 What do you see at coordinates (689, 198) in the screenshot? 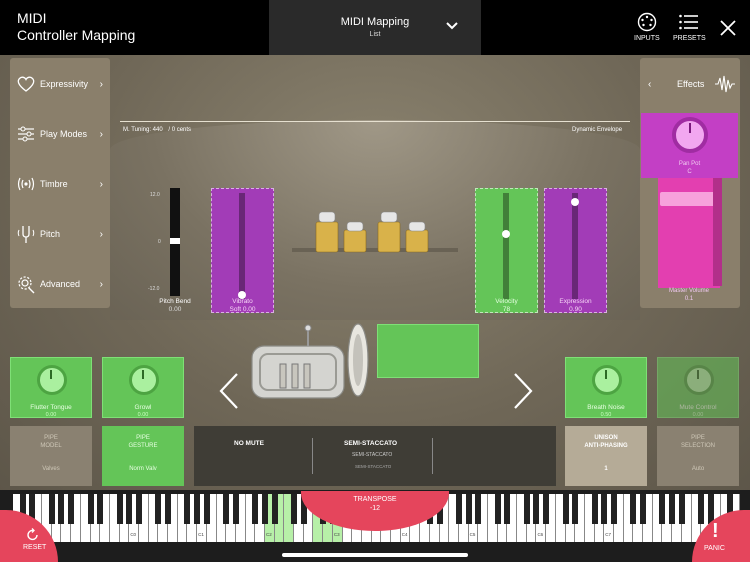
I see `master-volume-handle` at bounding box center [689, 198].